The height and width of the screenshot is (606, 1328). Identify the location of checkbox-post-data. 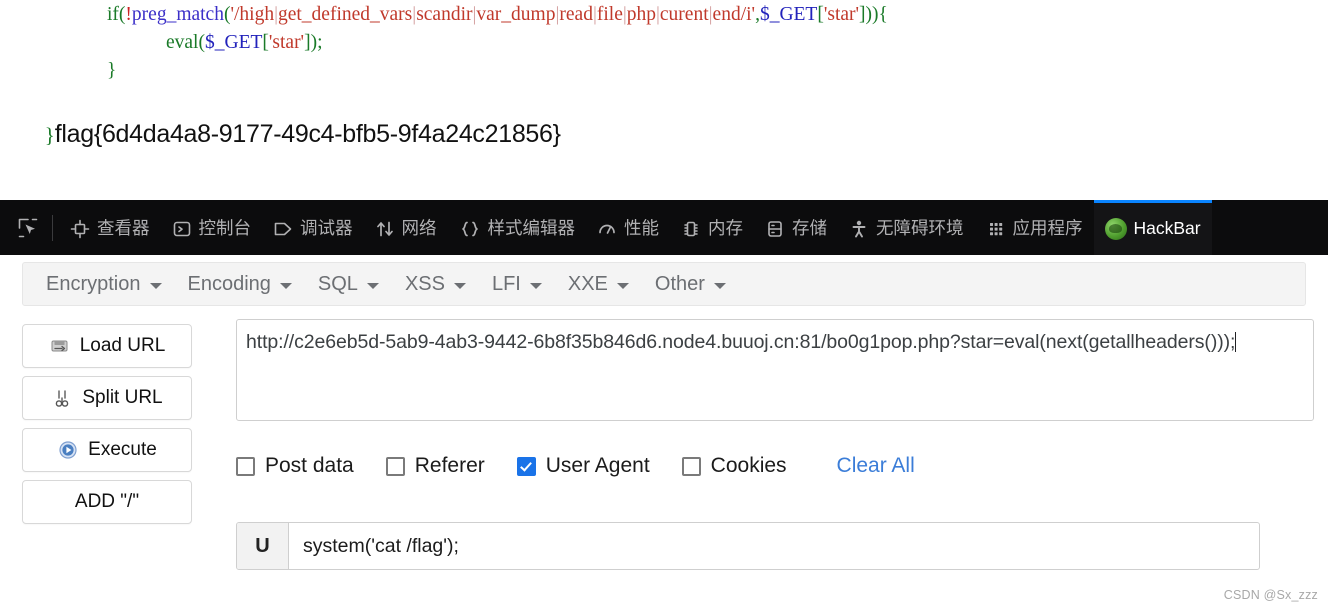
(245, 466).